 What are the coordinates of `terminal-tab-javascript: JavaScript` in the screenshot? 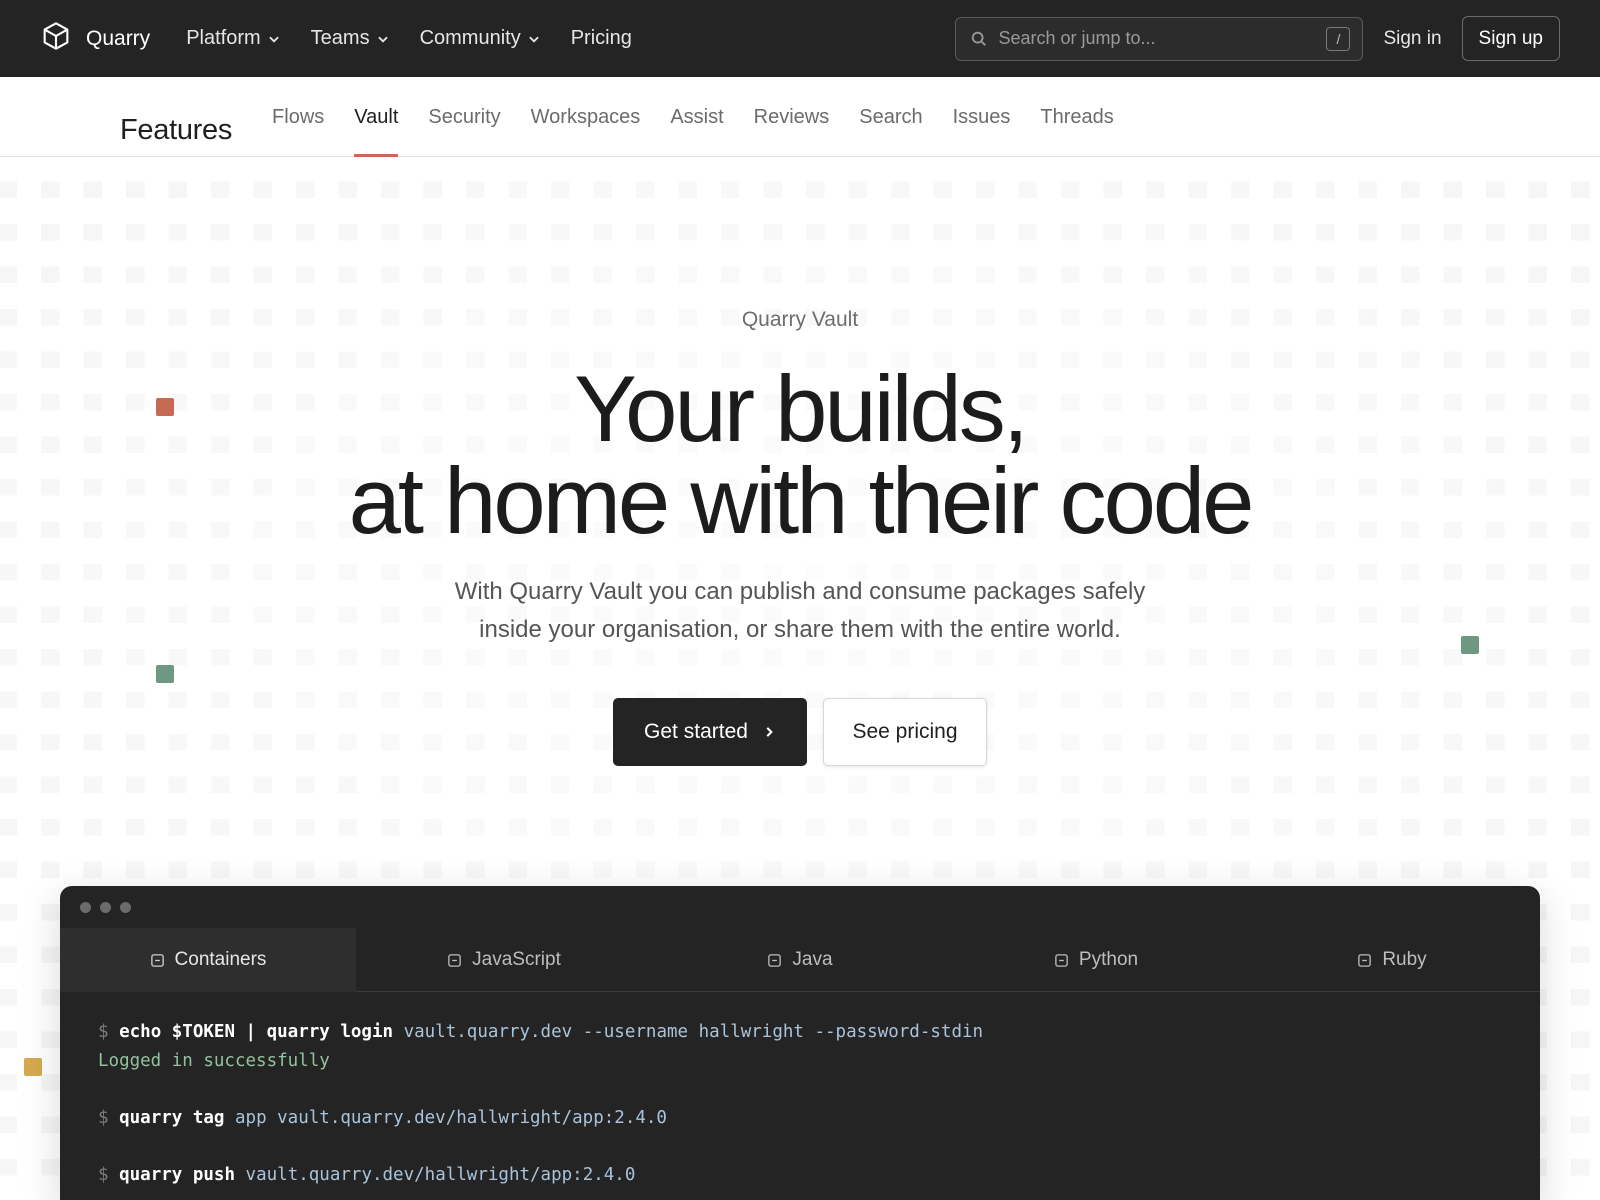 It's located at (504, 960).